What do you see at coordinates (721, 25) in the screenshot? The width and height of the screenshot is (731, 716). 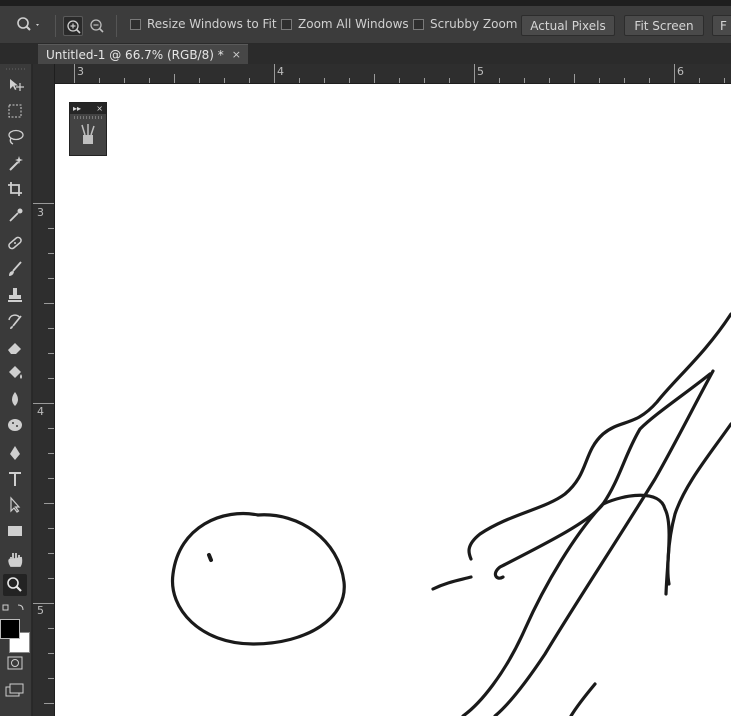 I see `fill-screen-button: F` at bounding box center [721, 25].